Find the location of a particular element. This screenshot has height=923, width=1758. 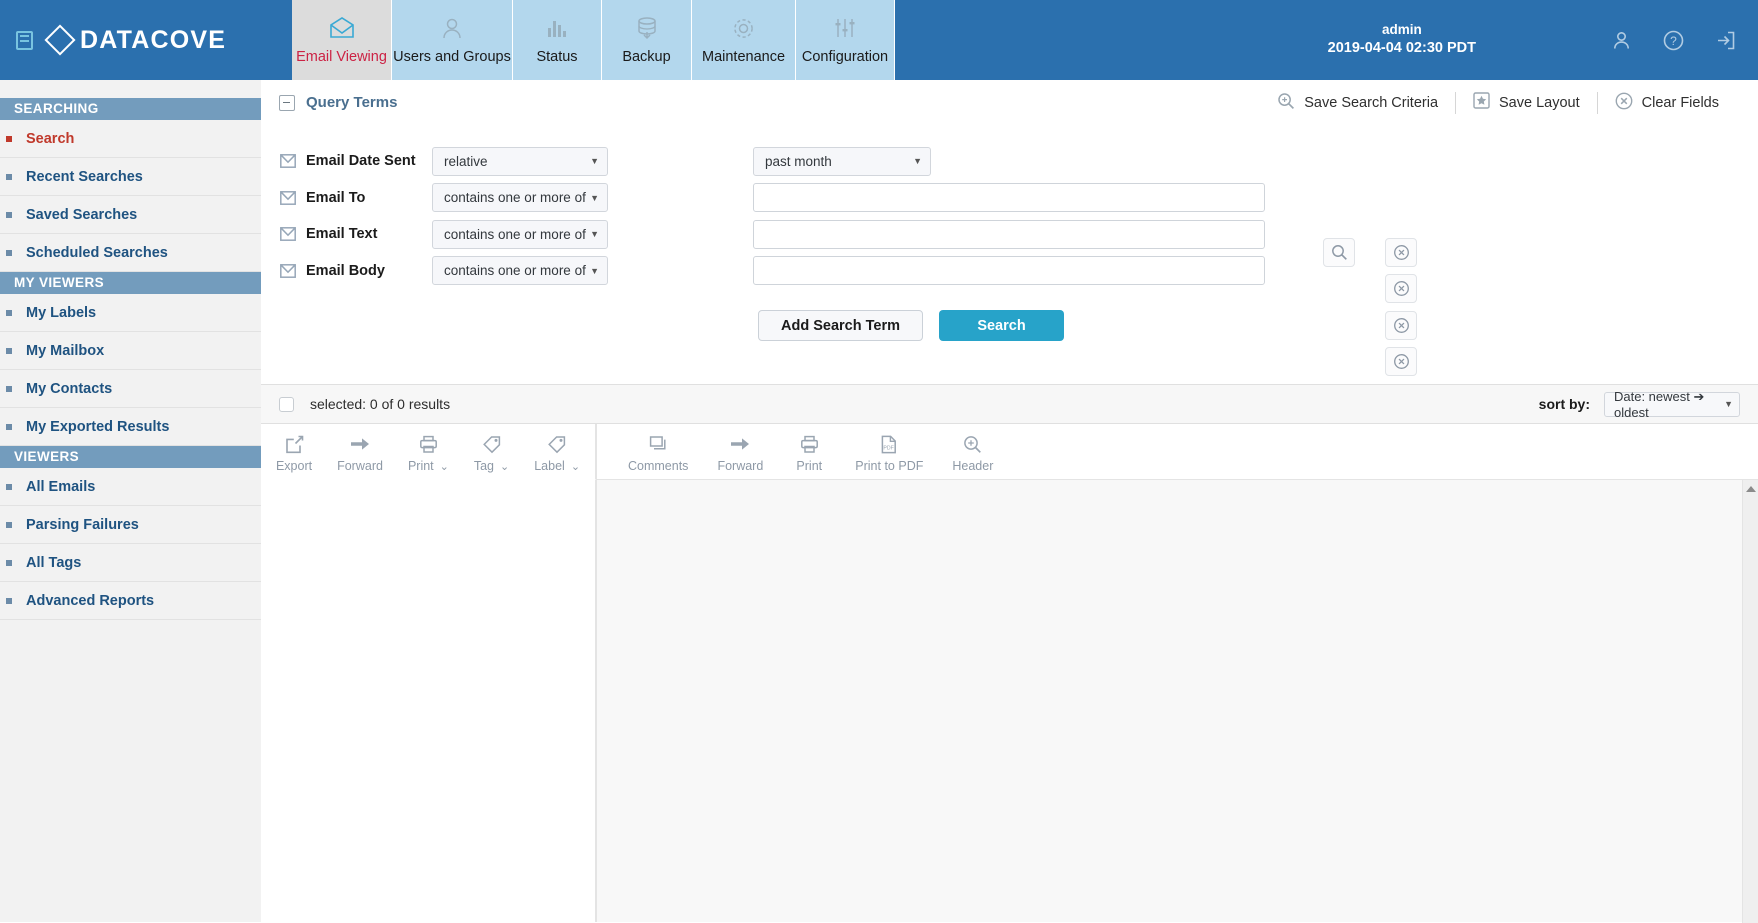

sidebar-item-scheduled-searches: Scheduled Searches is located at coordinates (130, 253).